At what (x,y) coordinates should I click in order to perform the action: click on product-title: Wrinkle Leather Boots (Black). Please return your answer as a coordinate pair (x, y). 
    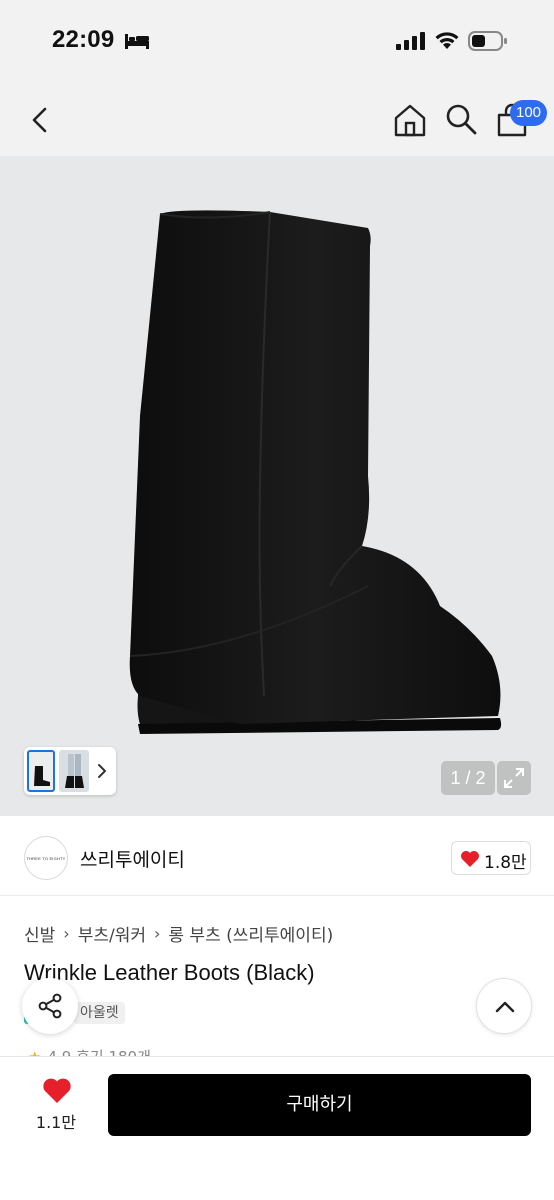
    Looking at the image, I should click on (169, 972).